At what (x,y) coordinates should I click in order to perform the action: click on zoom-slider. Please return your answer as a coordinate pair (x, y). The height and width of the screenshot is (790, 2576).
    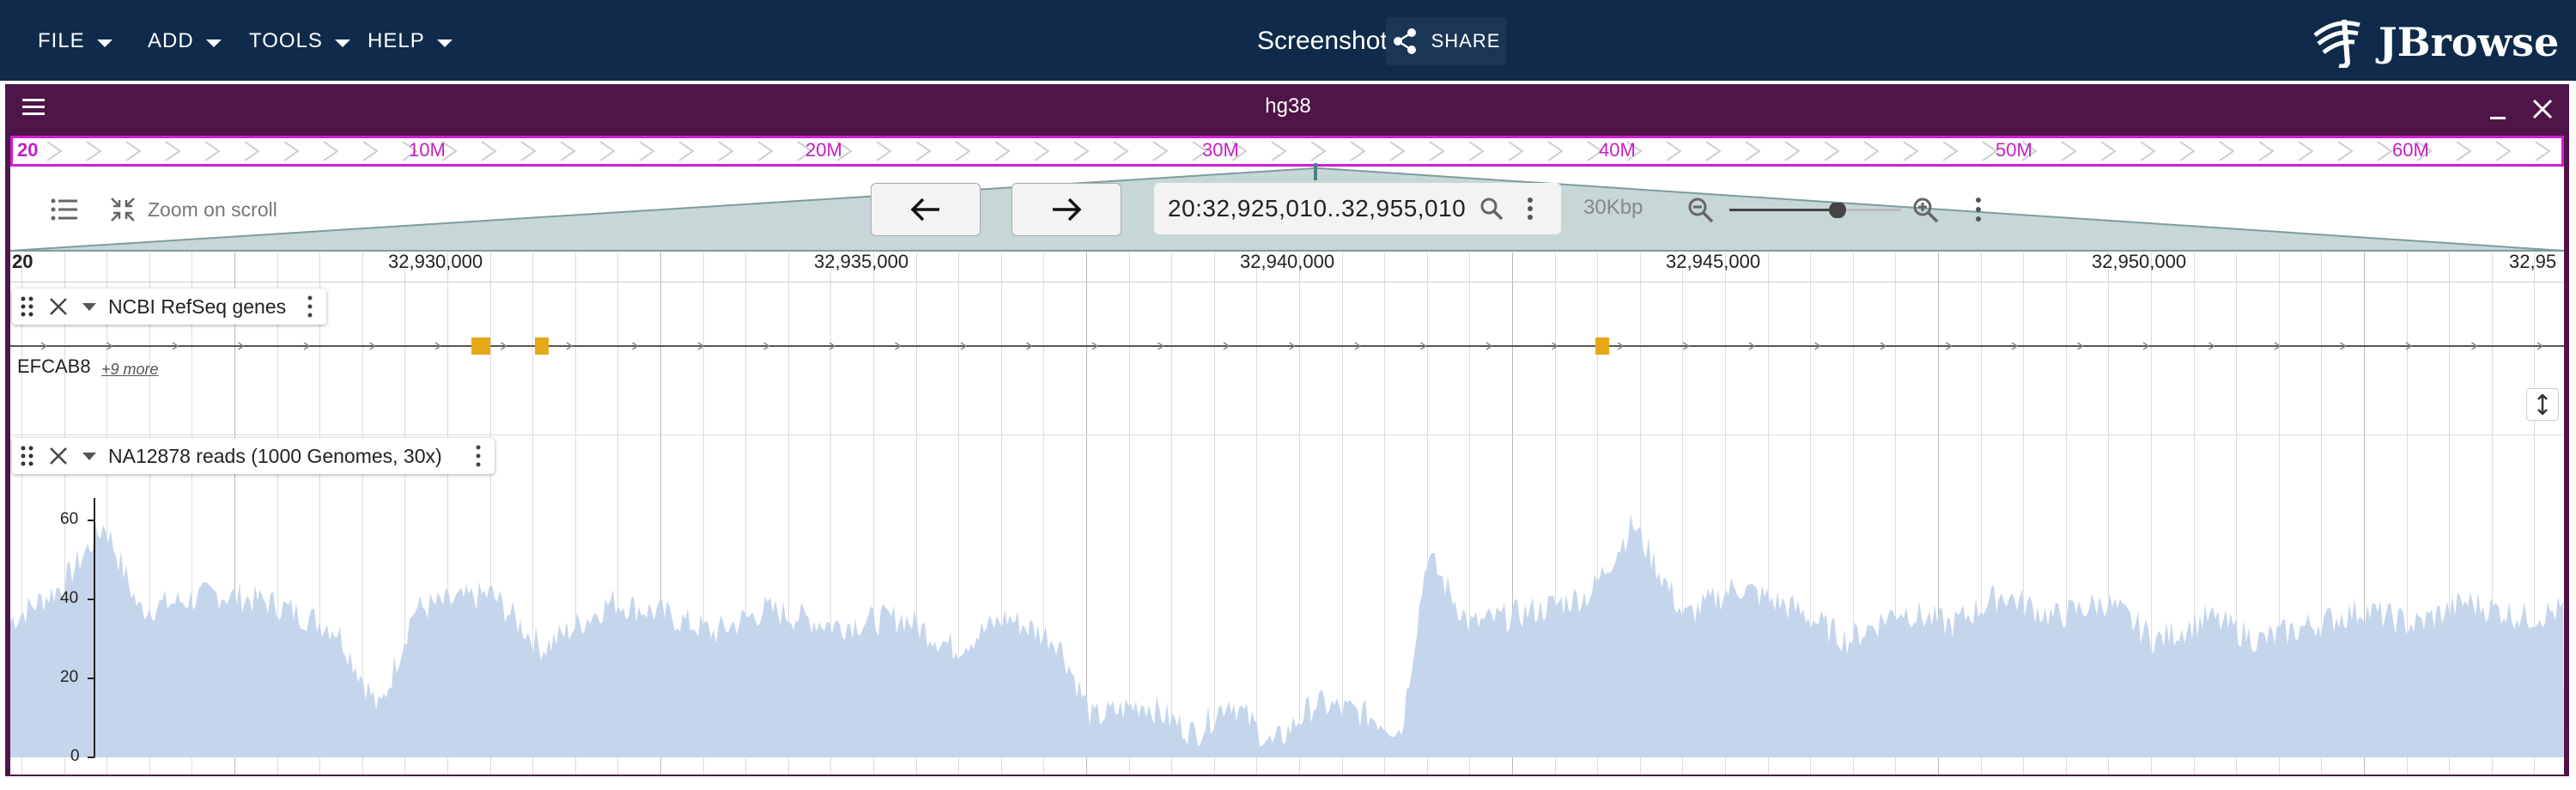
    Looking at the image, I should click on (1815, 210).